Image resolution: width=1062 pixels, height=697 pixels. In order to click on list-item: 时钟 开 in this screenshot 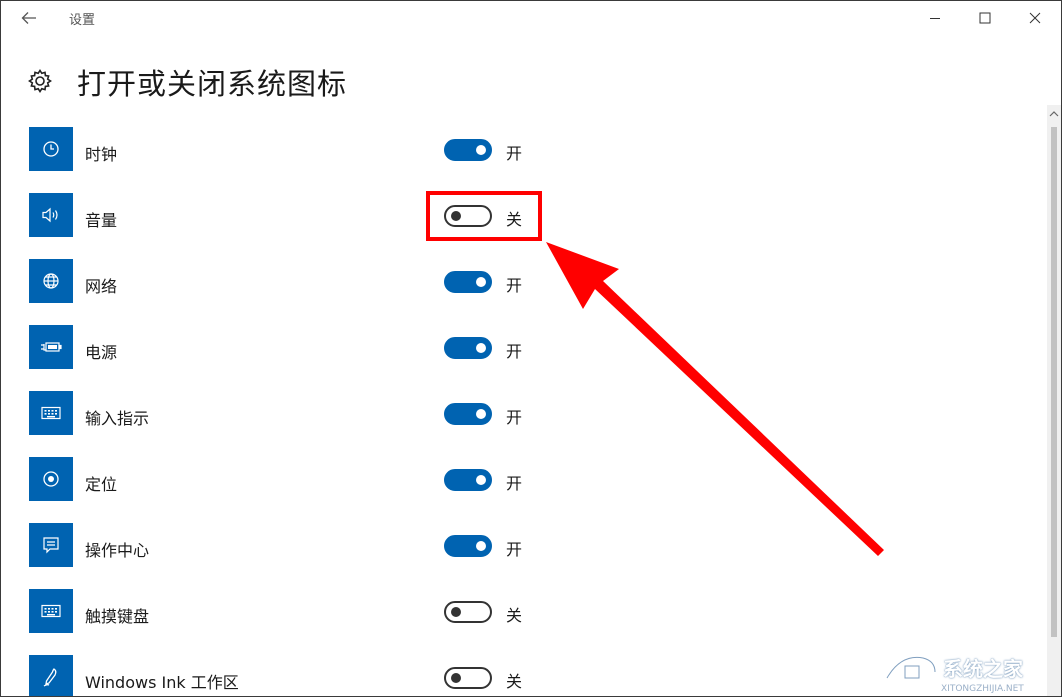, I will do `click(521, 152)`.